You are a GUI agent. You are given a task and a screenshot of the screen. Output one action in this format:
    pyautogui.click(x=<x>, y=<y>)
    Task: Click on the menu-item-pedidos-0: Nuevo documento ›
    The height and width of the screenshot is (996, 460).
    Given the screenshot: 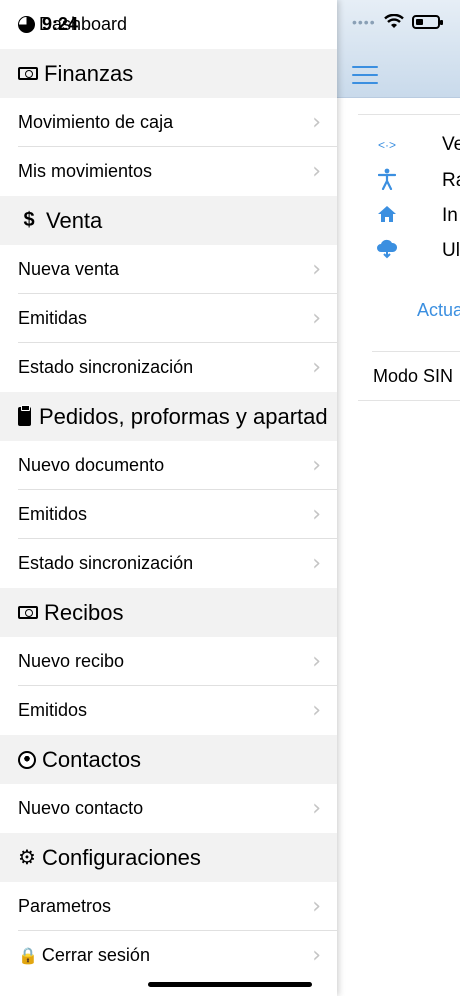 What is the action you would take?
    pyautogui.click(x=168, y=465)
    